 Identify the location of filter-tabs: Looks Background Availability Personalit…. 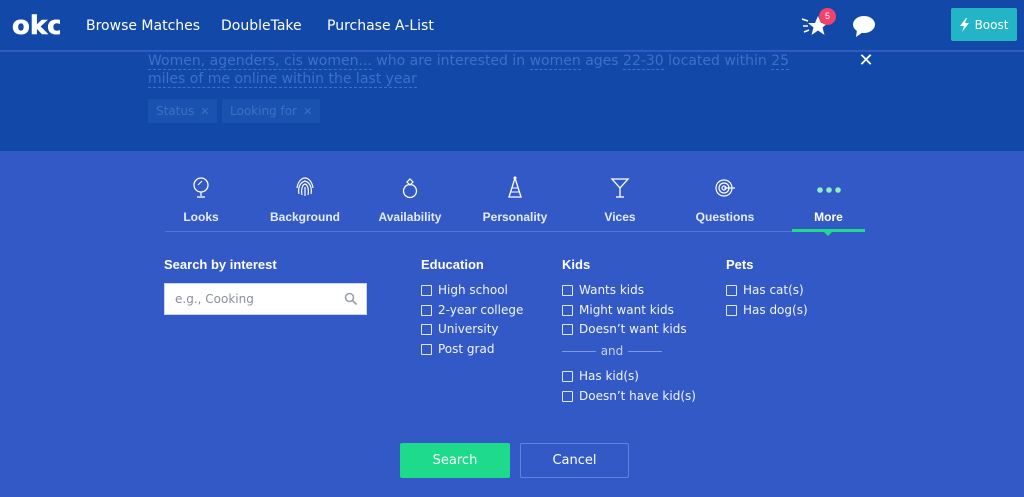
(515, 204).